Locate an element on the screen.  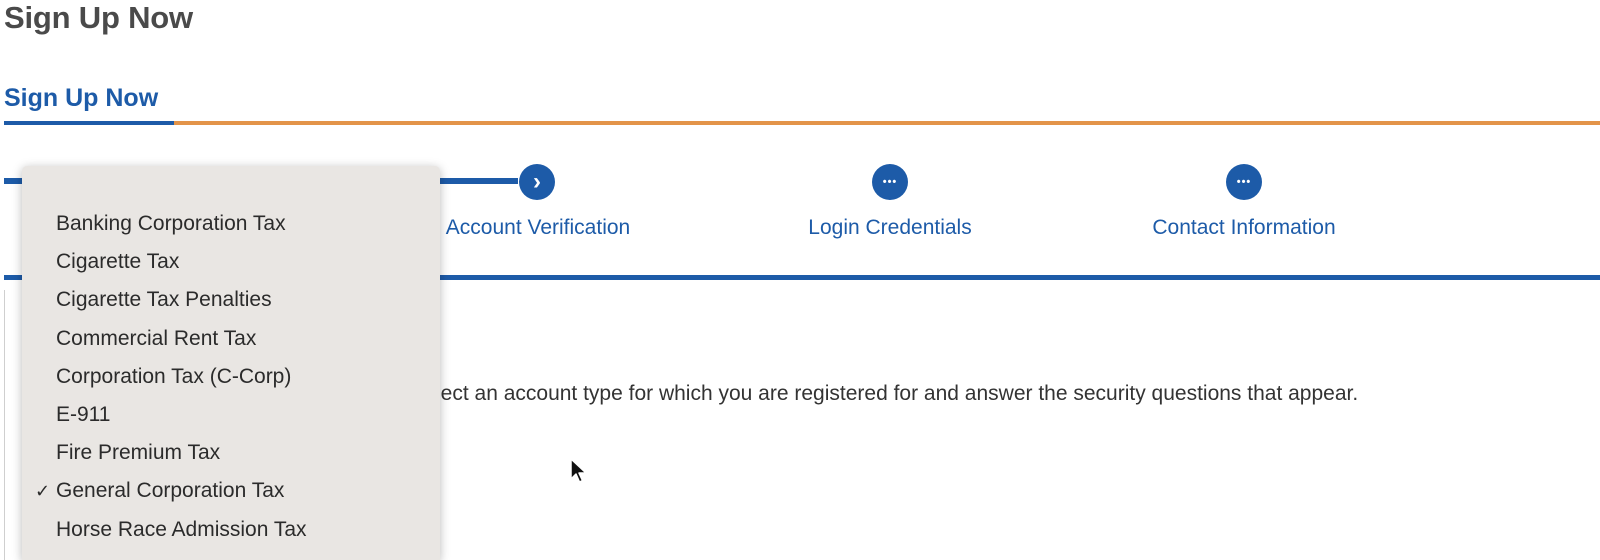
step-label-account-verification: Account Verification is located at coordinates (538, 227).